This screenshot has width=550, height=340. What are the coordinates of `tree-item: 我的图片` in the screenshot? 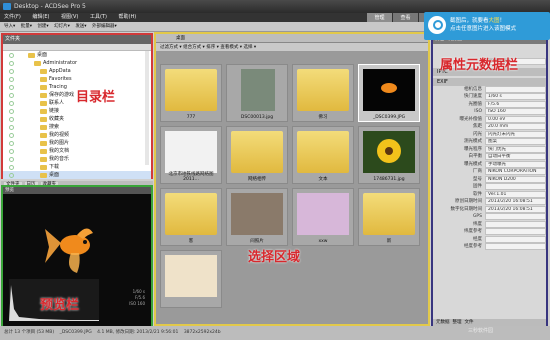 It's located at (77, 143).